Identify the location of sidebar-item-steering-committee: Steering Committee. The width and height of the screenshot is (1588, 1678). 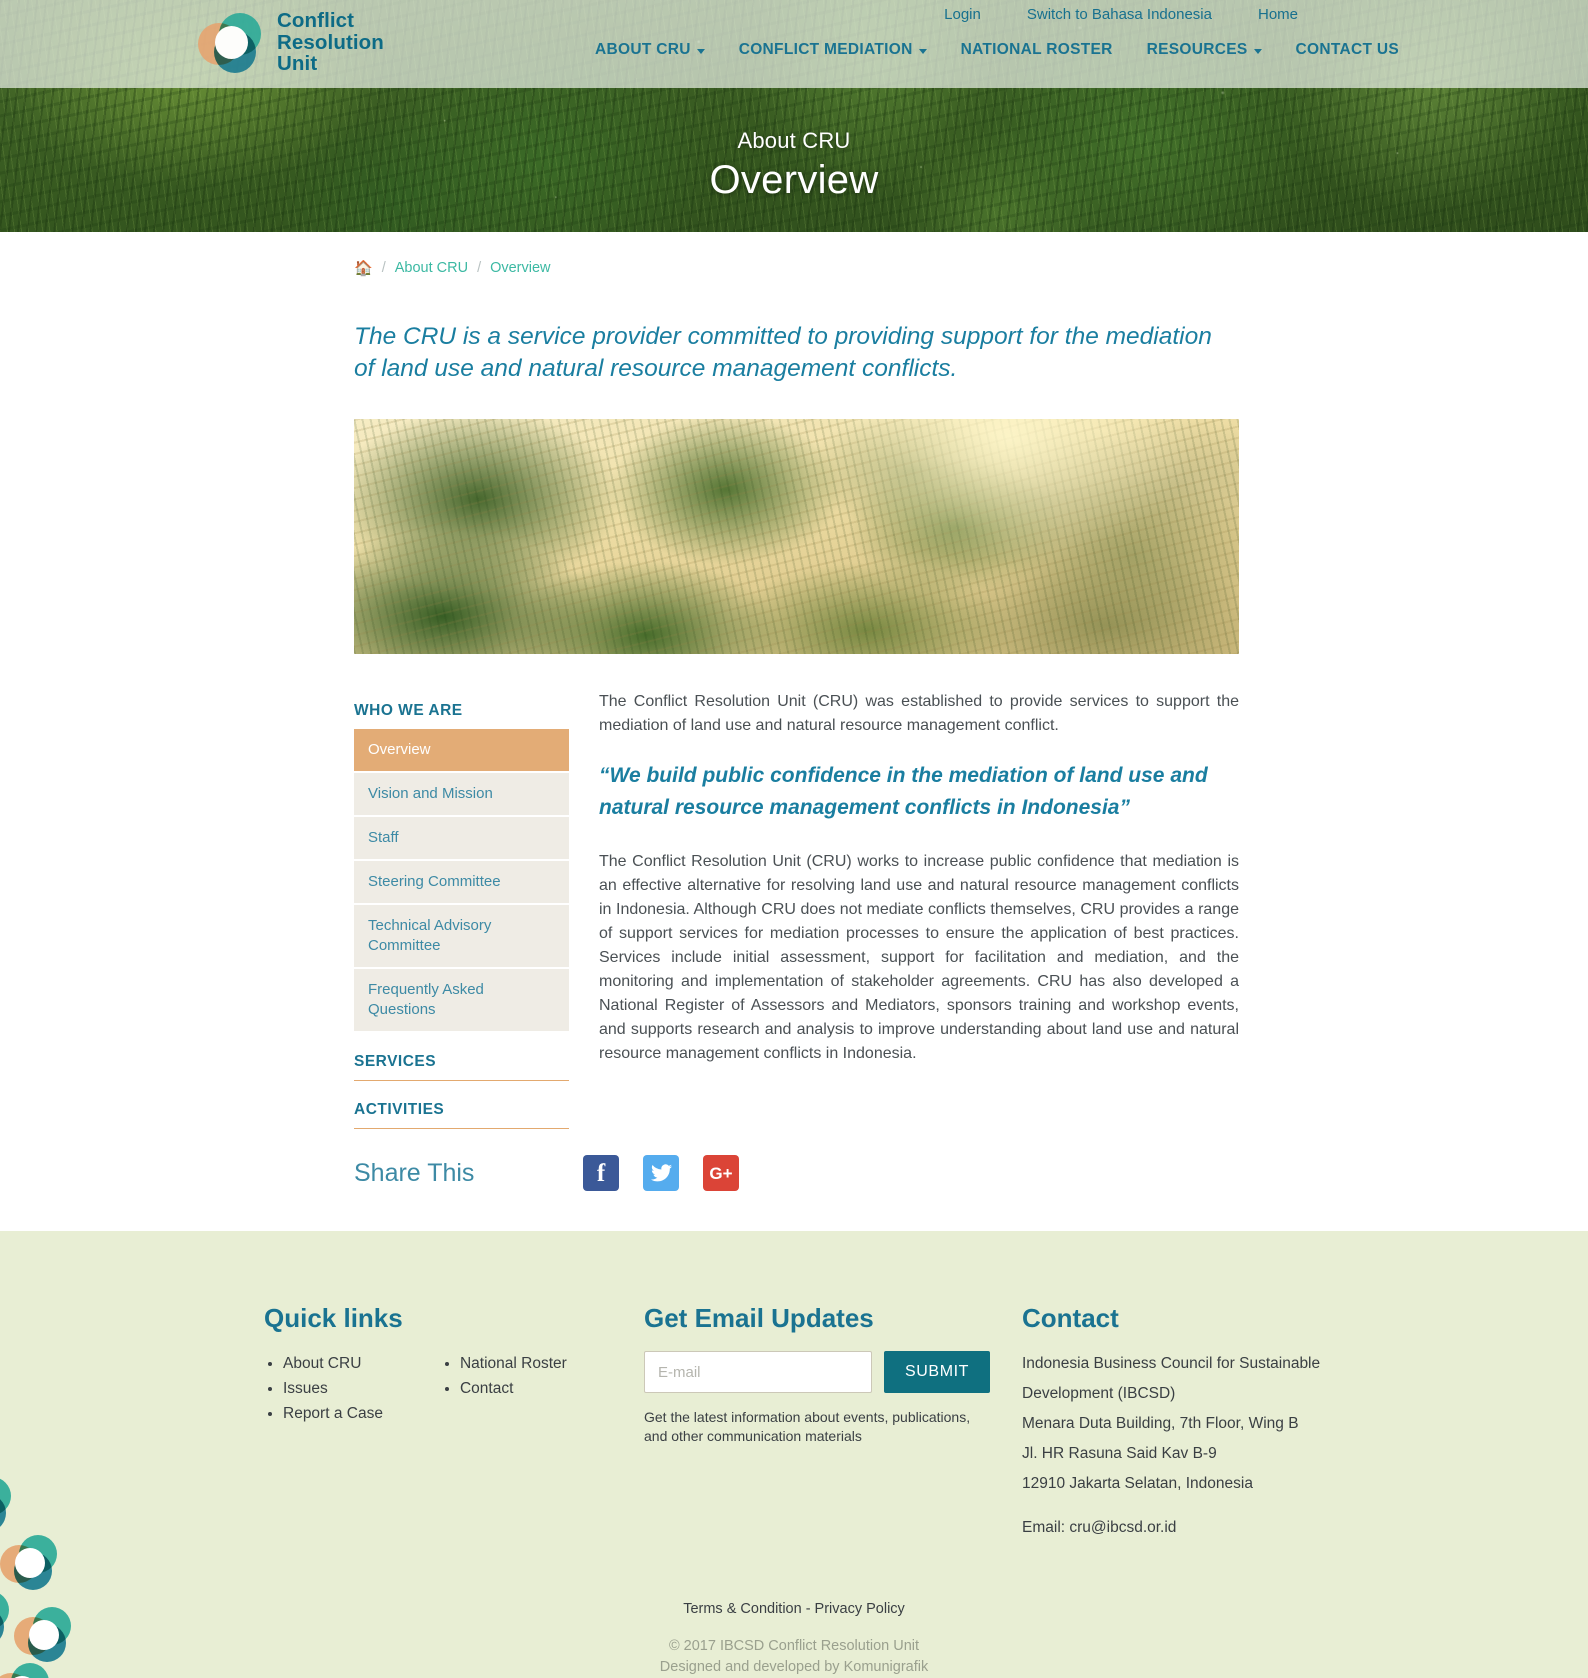
(461, 883).